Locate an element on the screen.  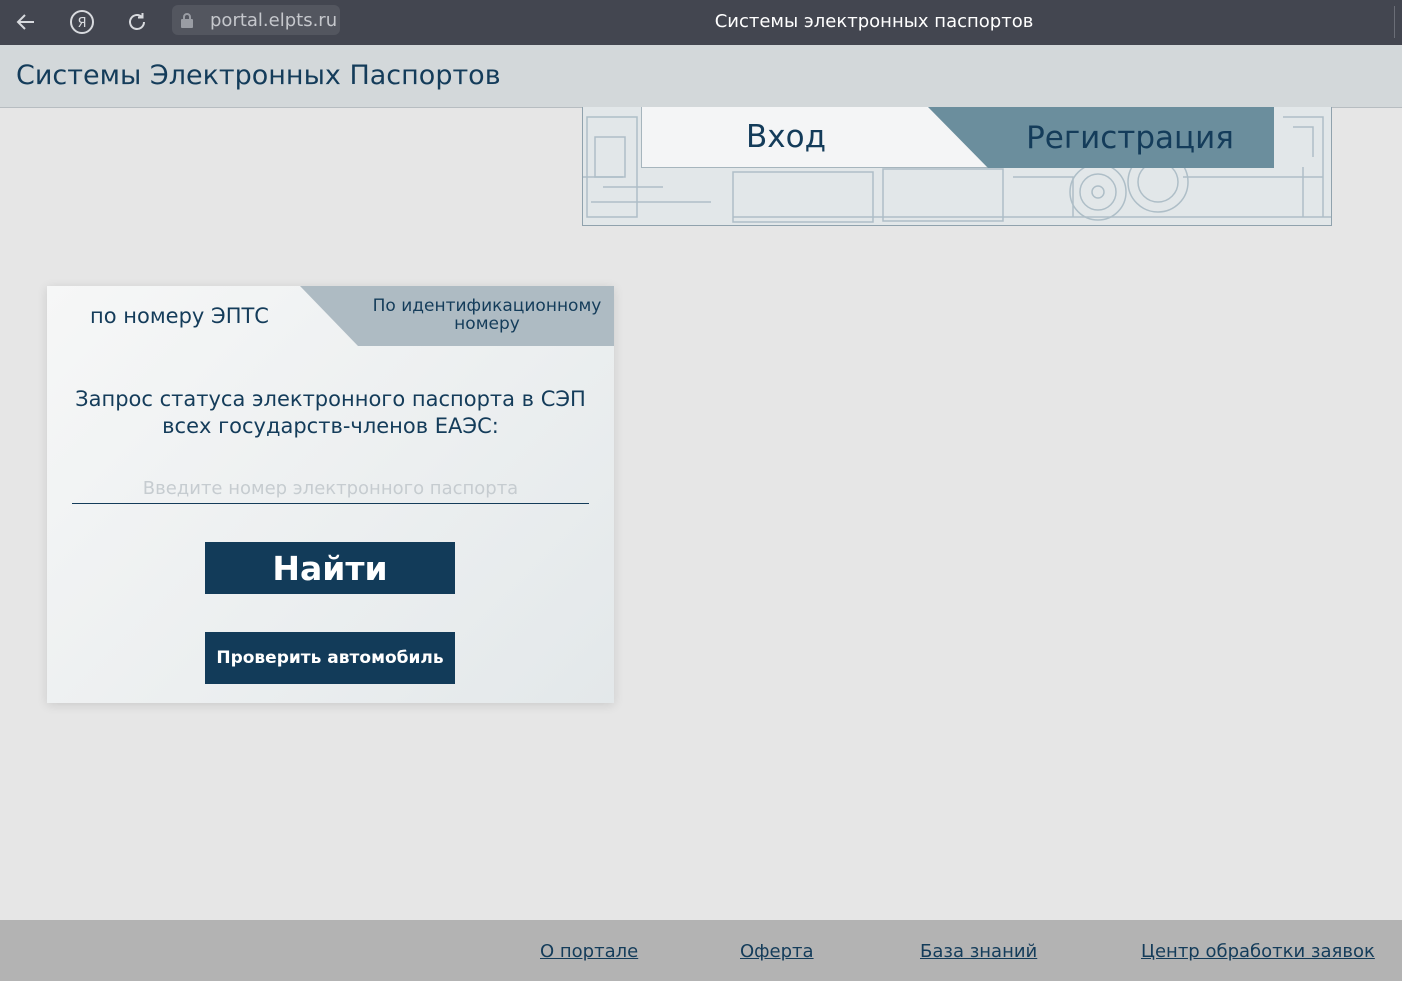
find-button: Найти is located at coordinates (330, 568).